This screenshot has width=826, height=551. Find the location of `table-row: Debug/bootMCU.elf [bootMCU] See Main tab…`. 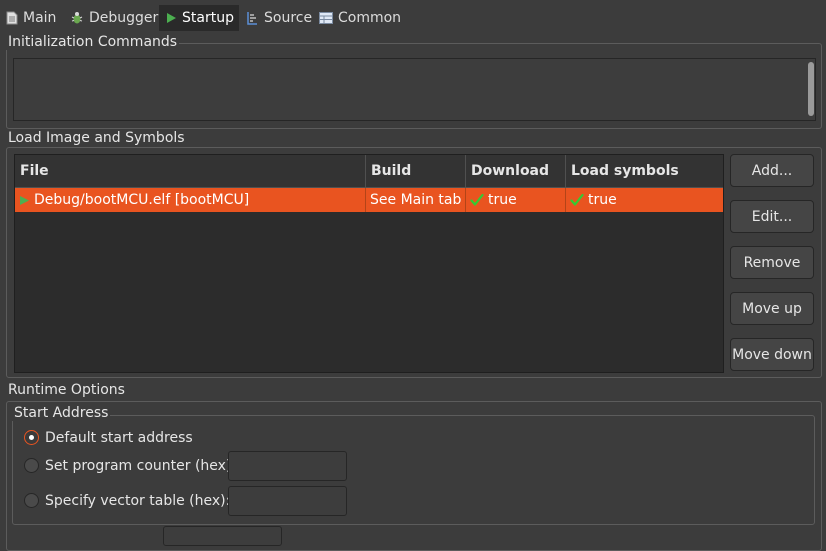

table-row: Debug/bootMCU.elf [bootMCU] See Main tab… is located at coordinates (369, 200).